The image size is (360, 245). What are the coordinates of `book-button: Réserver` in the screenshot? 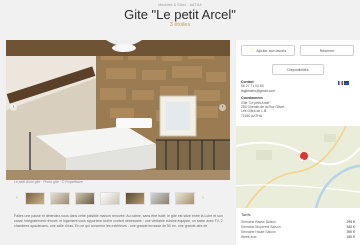 It's located at (327, 50).